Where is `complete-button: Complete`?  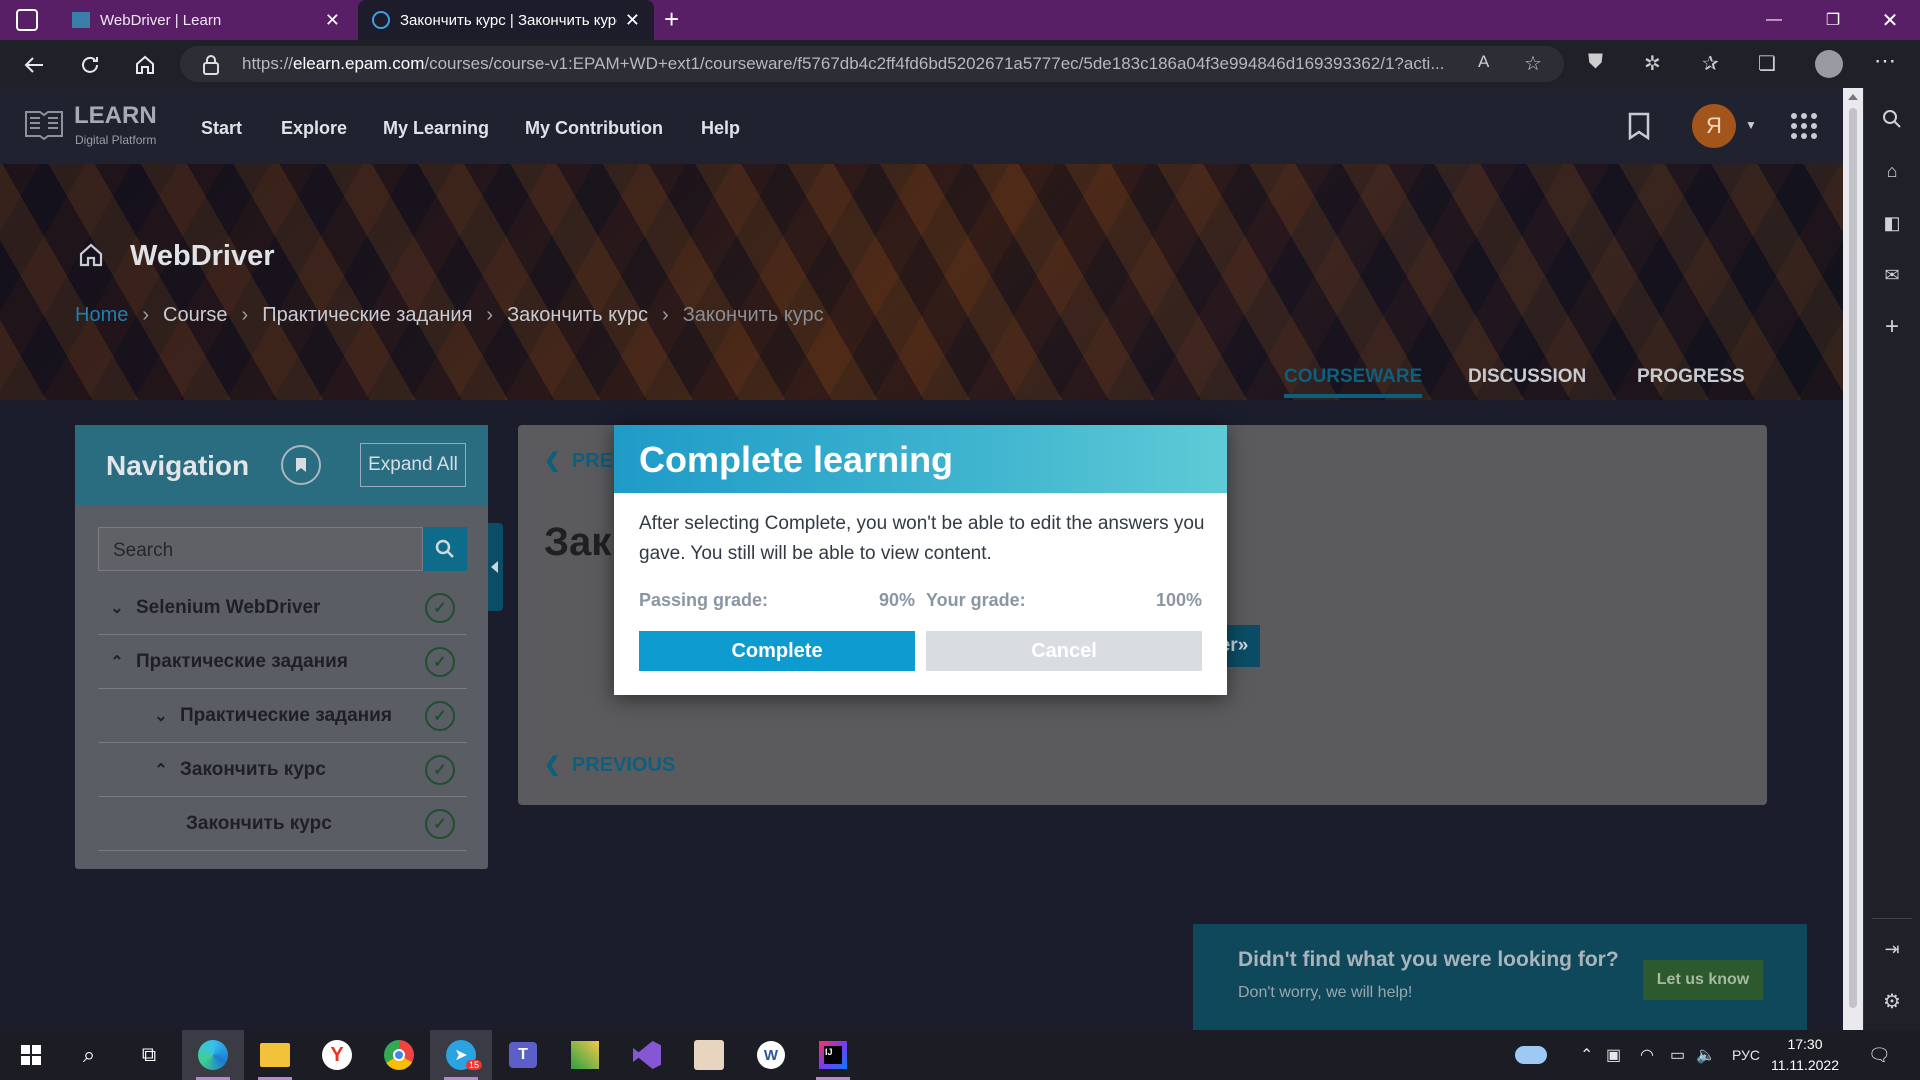 complete-button: Complete is located at coordinates (777, 651).